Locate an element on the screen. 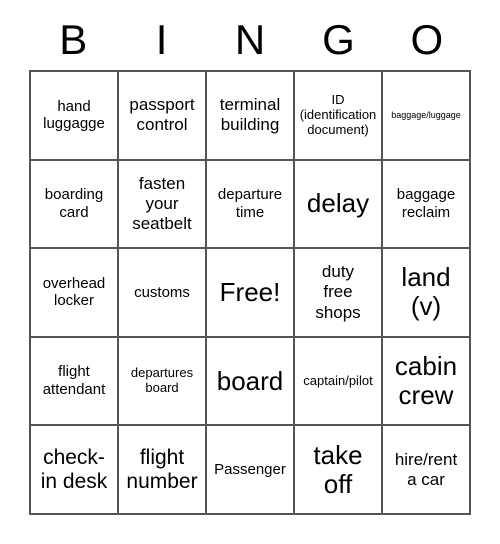  bingo-cell-label: baggage reclaim is located at coordinates (426, 203).